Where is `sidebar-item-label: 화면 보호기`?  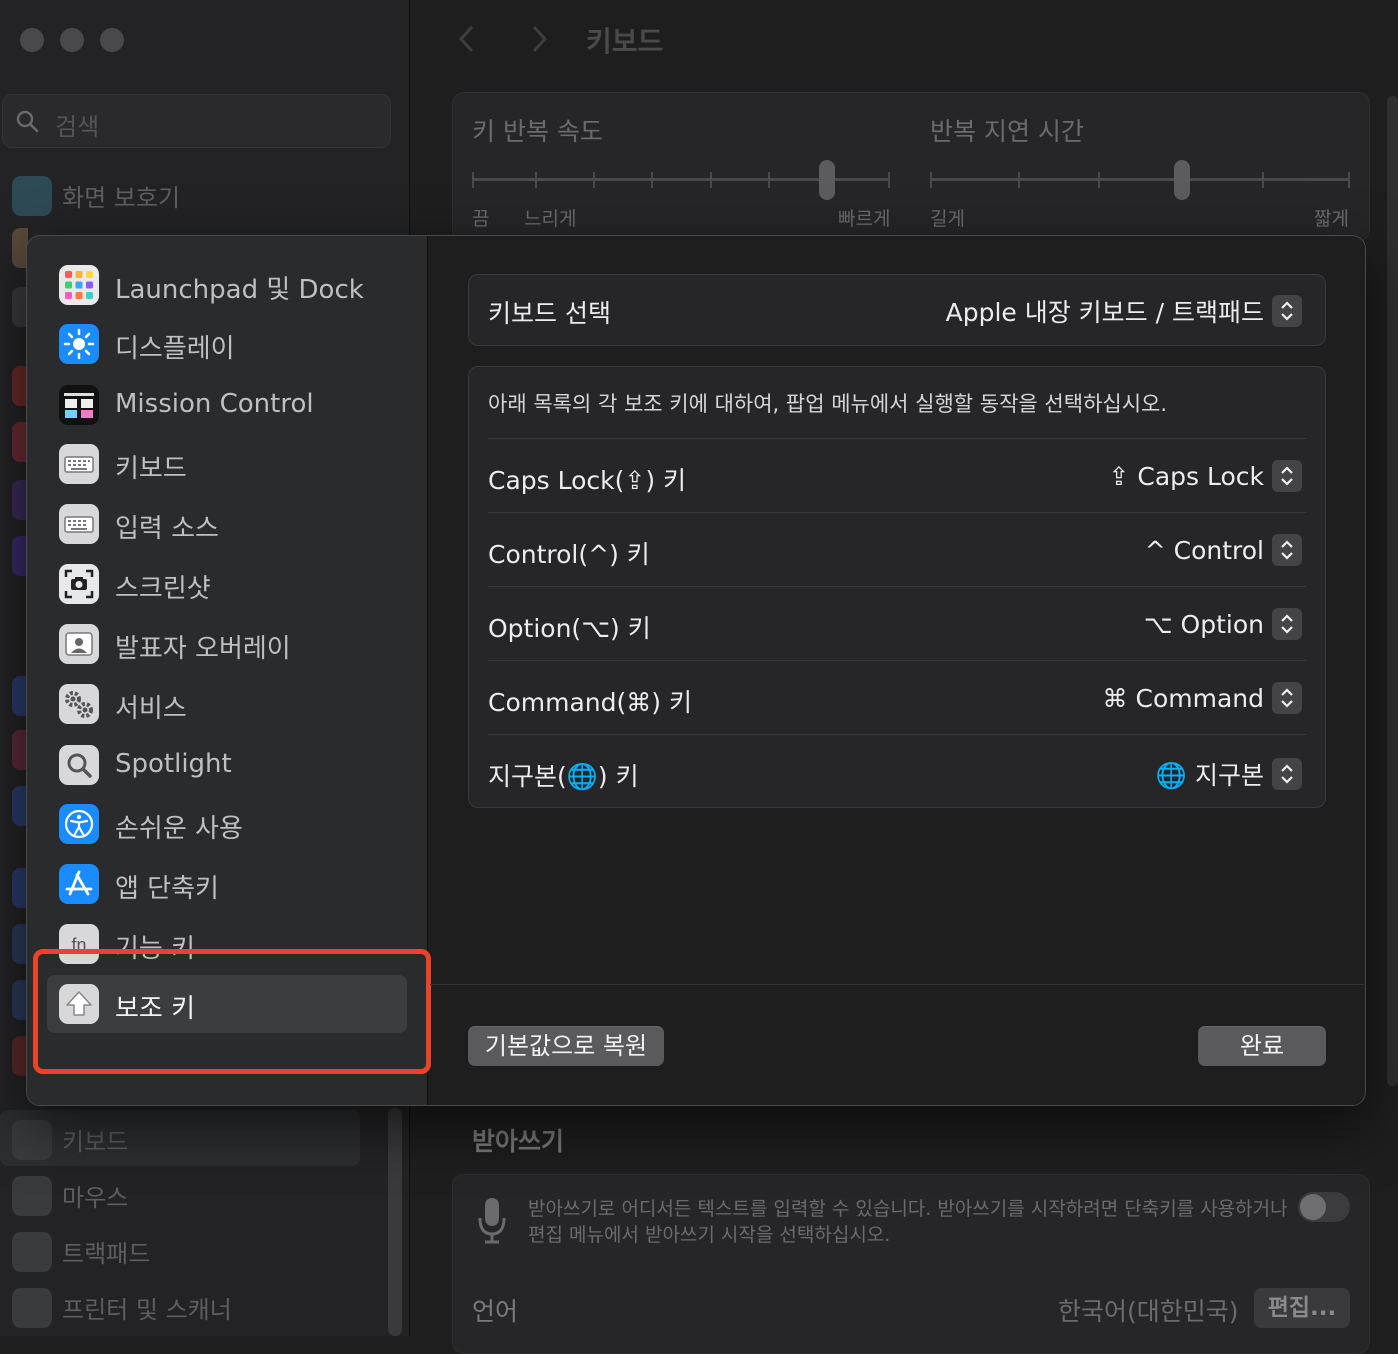 sidebar-item-label: 화면 보호기 is located at coordinates (121, 198).